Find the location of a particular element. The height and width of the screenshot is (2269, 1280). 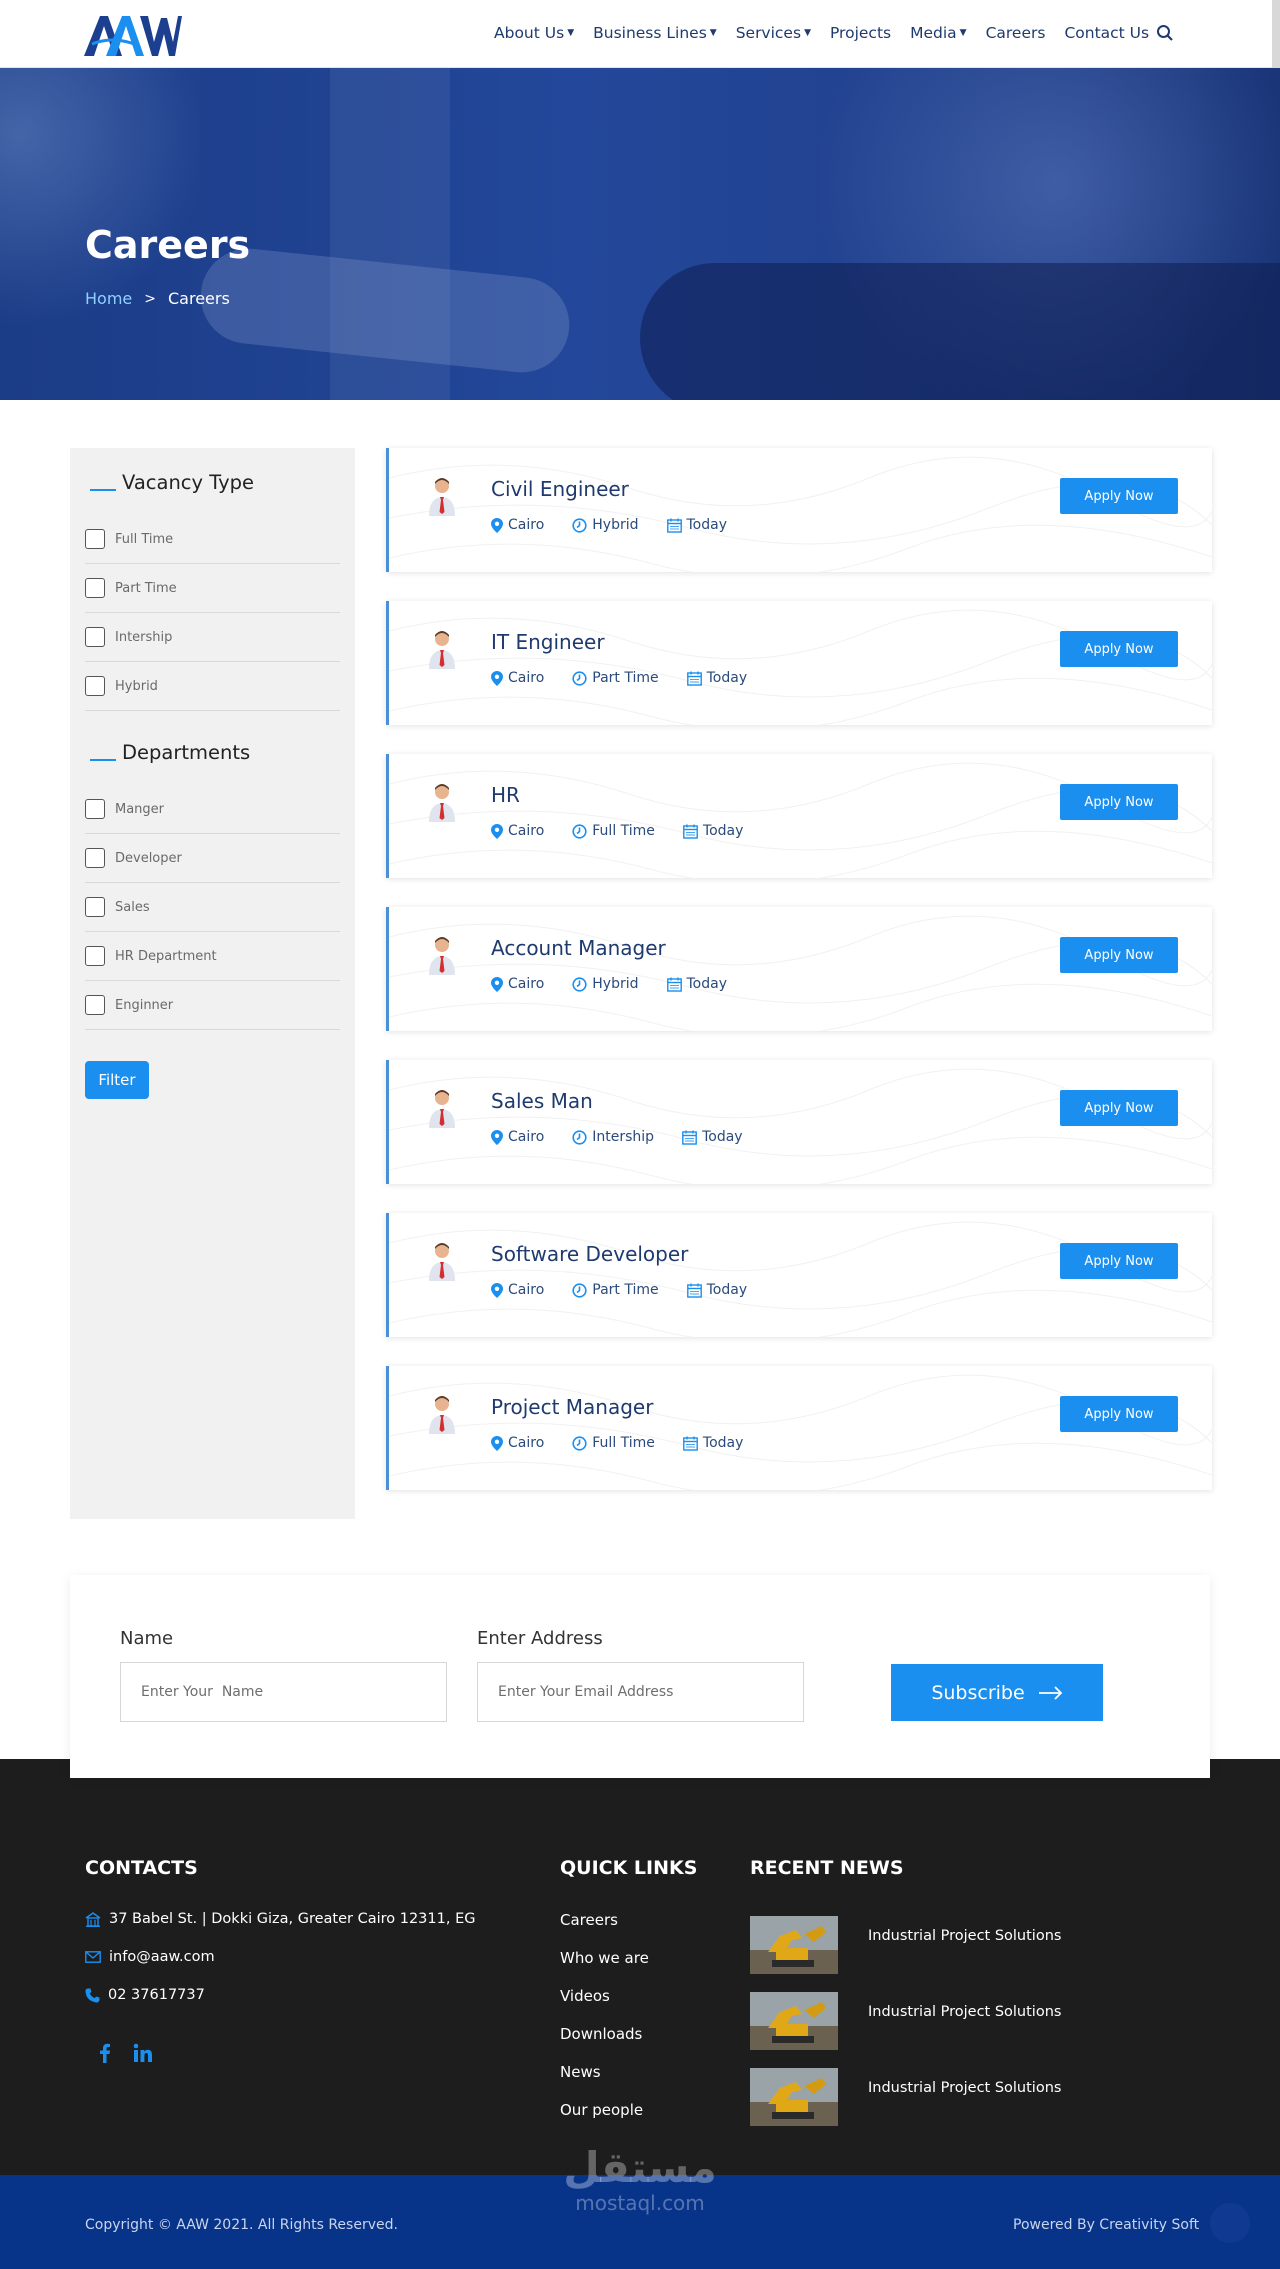

department-option-hr: HR Department is located at coordinates (212, 956).